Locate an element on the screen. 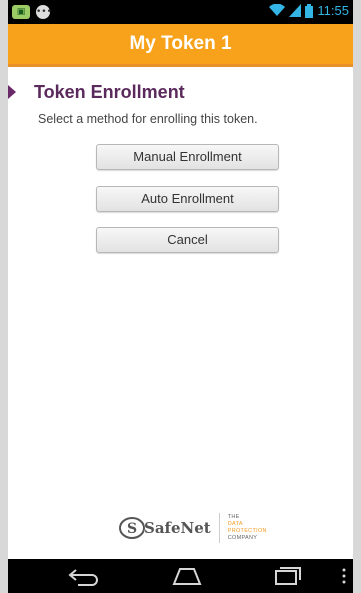 The image size is (361, 593). safenet-logo: S SafeNet THE DATA PROTECTION COMPANY is located at coordinates (192, 528).